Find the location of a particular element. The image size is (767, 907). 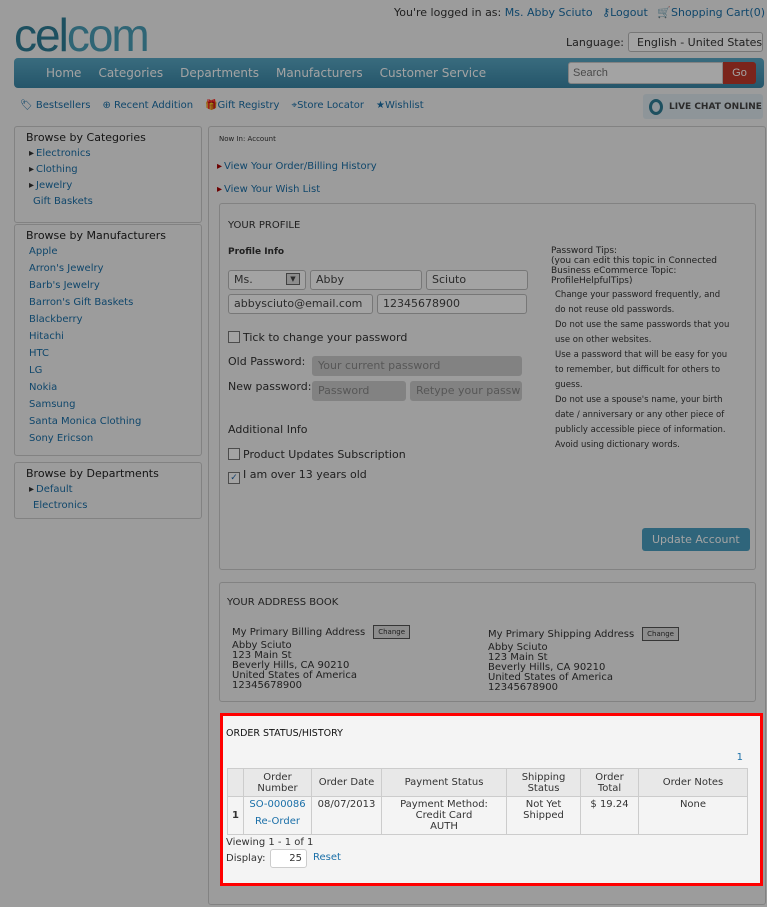

payment-status: AUTH is located at coordinates (444, 826).